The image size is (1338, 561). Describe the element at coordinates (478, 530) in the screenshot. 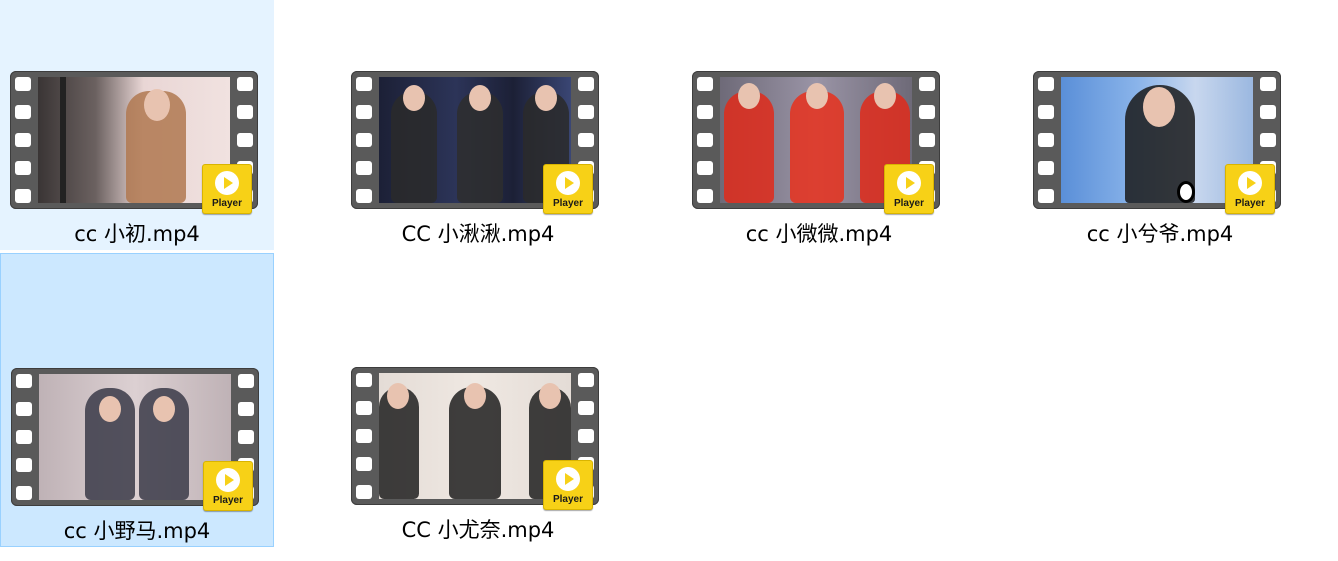

I see `file-name: CC 小尤奈.mp4` at that location.